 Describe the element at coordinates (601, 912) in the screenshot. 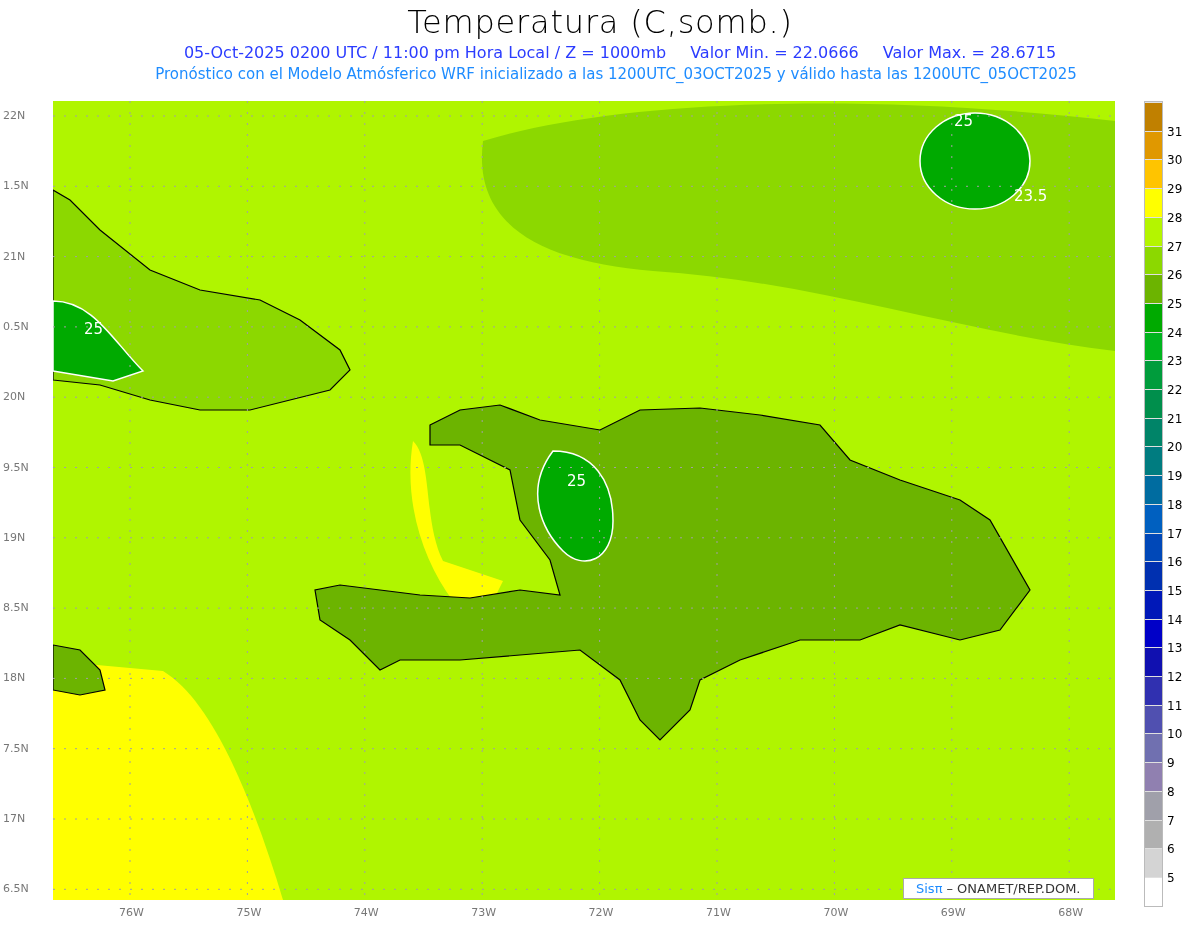

I see `longitude-label: 72W` at that location.